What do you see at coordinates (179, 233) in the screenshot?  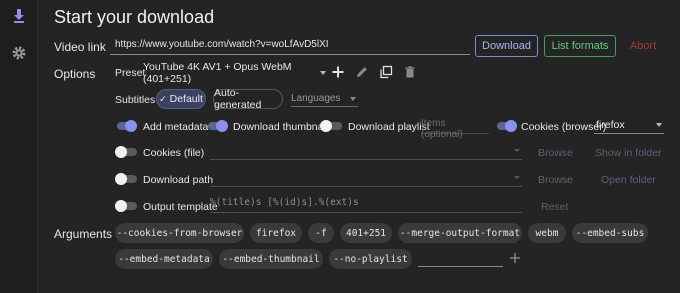 I see `argument-chip: --cookies-from-browser` at bounding box center [179, 233].